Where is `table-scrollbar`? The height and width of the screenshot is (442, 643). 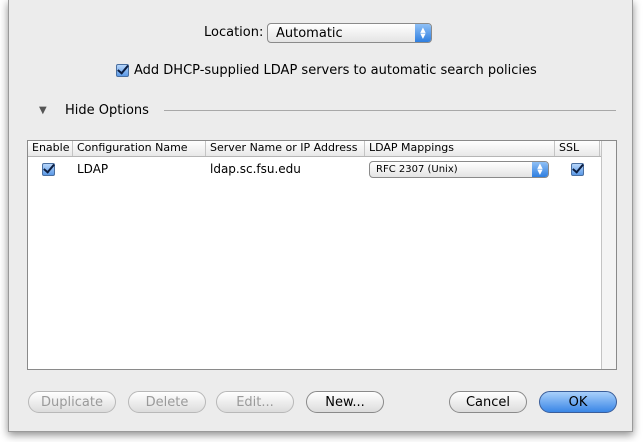 table-scrollbar is located at coordinates (608, 255).